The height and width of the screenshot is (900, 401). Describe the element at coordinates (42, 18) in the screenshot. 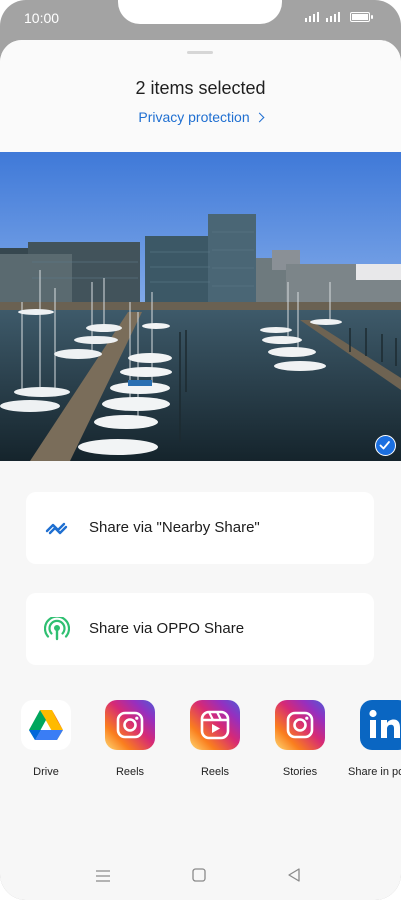

I see `status-time: 10:00` at that location.